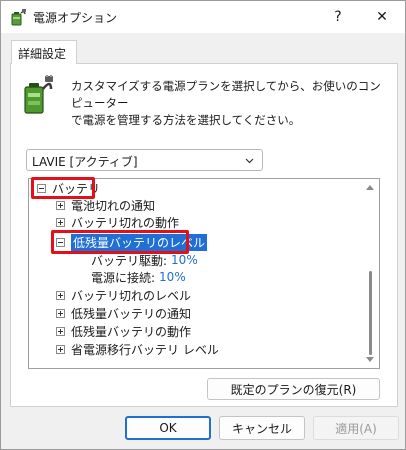  I want to click on setting-row: バッテリ駆動: 10%, so click(144, 260).